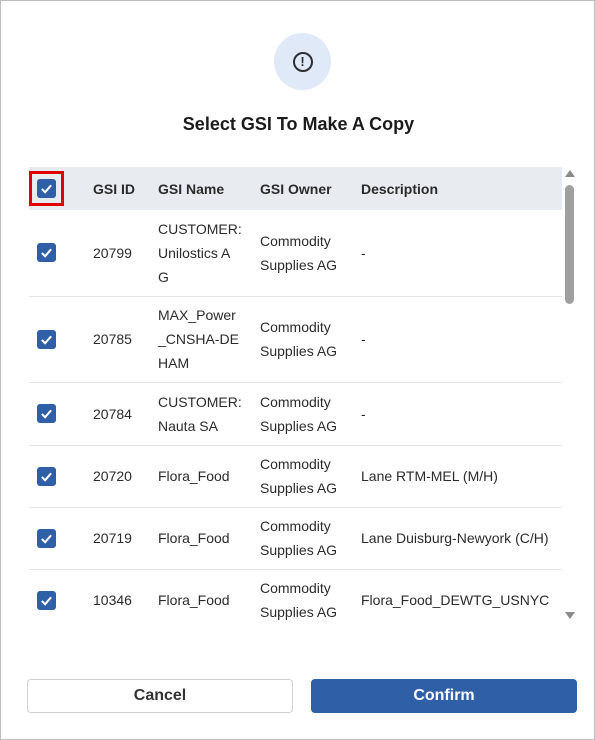 The height and width of the screenshot is (740, 595). Describe the element at coordinates (209, 414) in the screenshot. I see `cell-gsi-name: CUSTOMER: Nauta SA` at that location.